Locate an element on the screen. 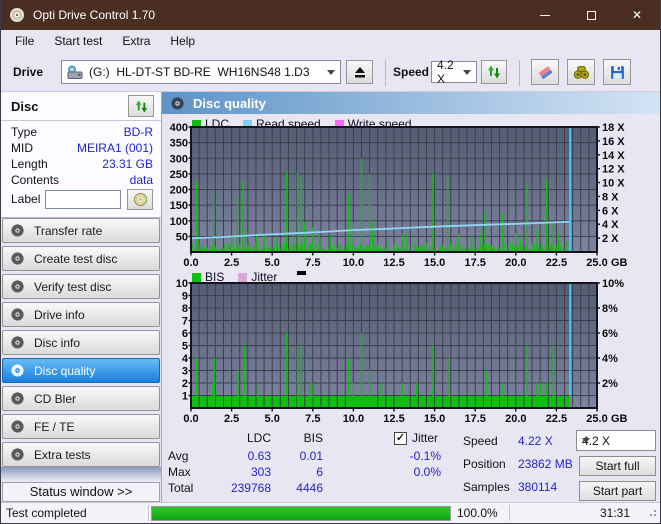 This screenshot has height=524, width=661. bis-column-header: BIS is located at coordinates (313, 438).